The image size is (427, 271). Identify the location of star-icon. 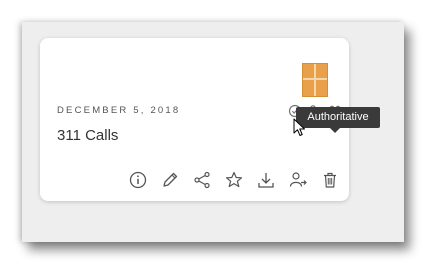
(234, 180).